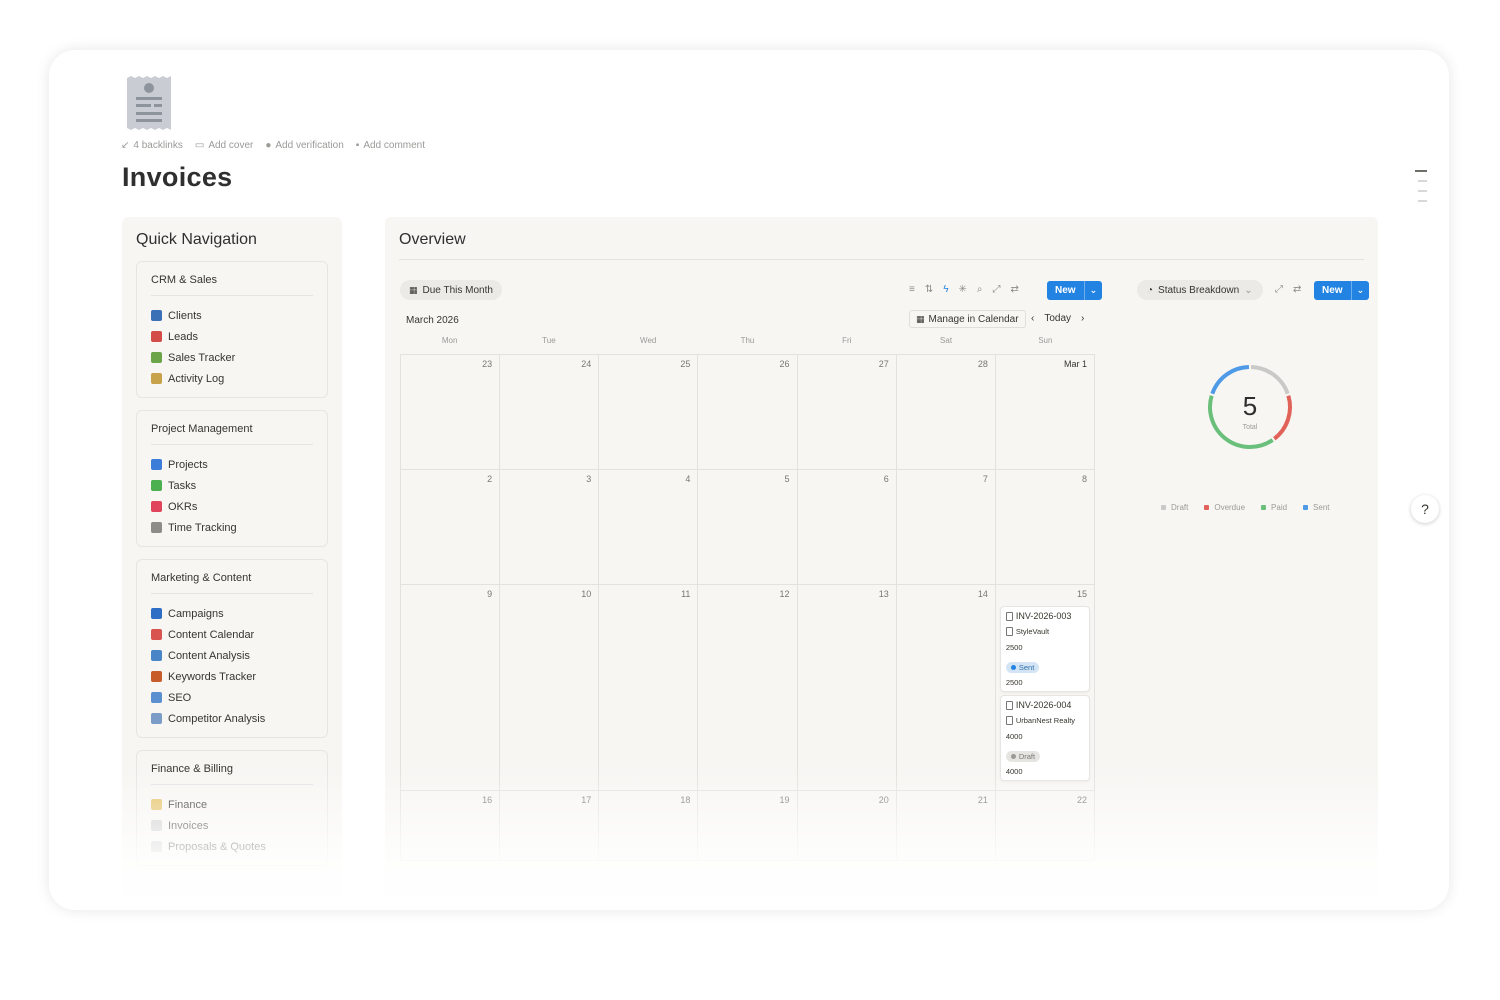  I want to click on nav-item: OKRs, so click(232, 506).